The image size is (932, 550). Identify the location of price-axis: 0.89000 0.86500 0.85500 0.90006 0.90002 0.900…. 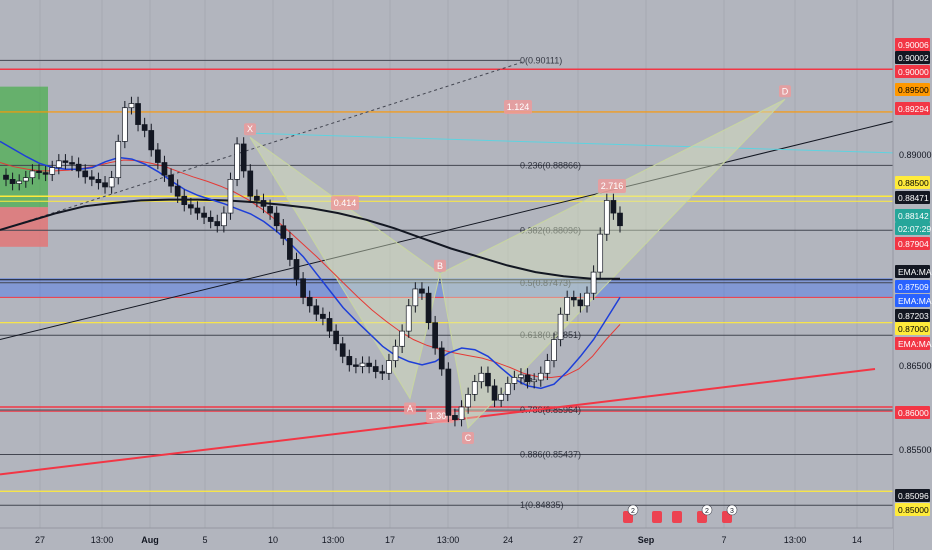
(912, 275).